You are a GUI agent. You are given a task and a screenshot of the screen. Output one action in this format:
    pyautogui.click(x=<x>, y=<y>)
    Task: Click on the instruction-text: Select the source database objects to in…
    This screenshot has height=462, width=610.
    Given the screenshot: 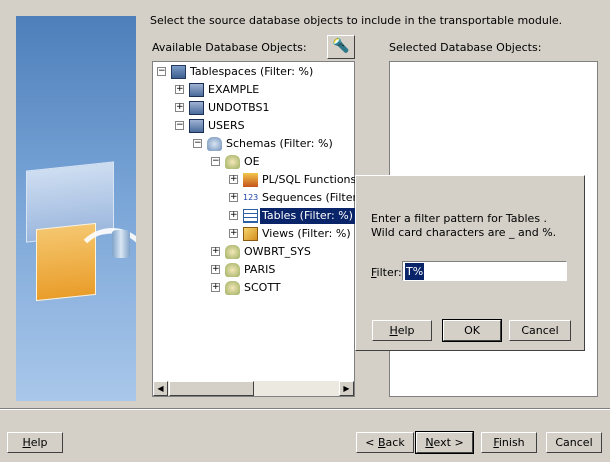 What is the action you would take?
    pyautogui.click(x=356, y=20)
    